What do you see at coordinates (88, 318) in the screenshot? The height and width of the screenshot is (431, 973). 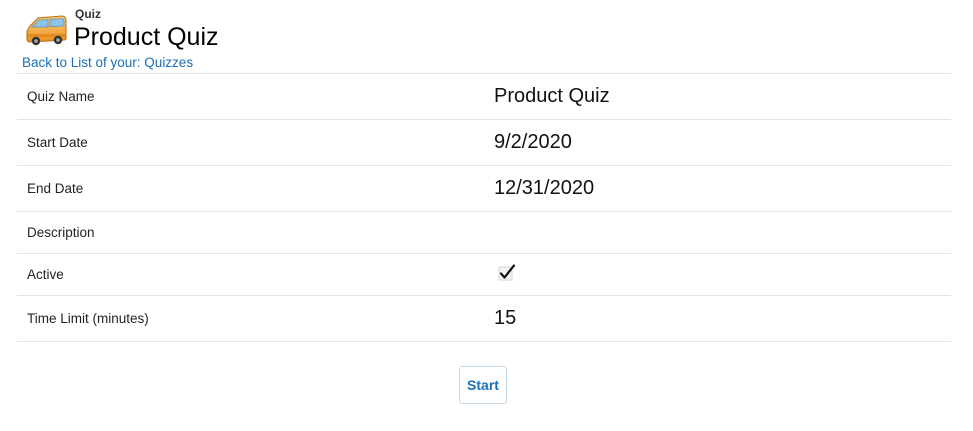 I see `field-label: Time Limit (minutes)` at bounding box center [88, 318].